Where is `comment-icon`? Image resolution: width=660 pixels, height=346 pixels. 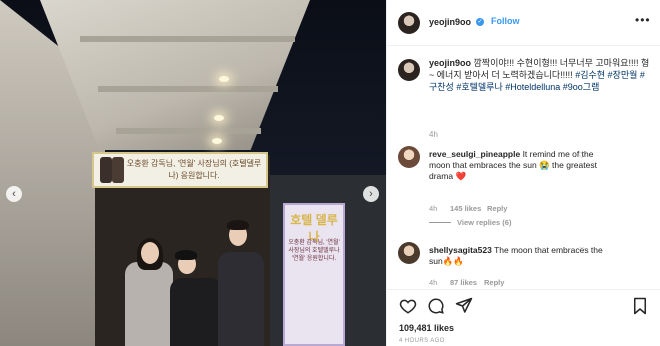
comment-icon is located at coordinates (436, 306).